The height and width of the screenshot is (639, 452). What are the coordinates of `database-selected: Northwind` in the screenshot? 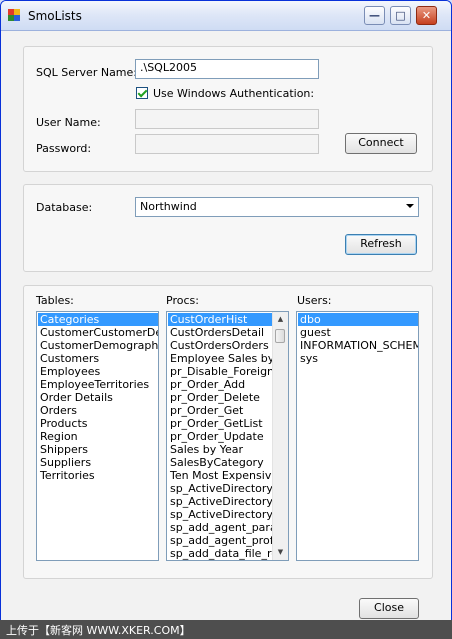 It's located at (168, 206).